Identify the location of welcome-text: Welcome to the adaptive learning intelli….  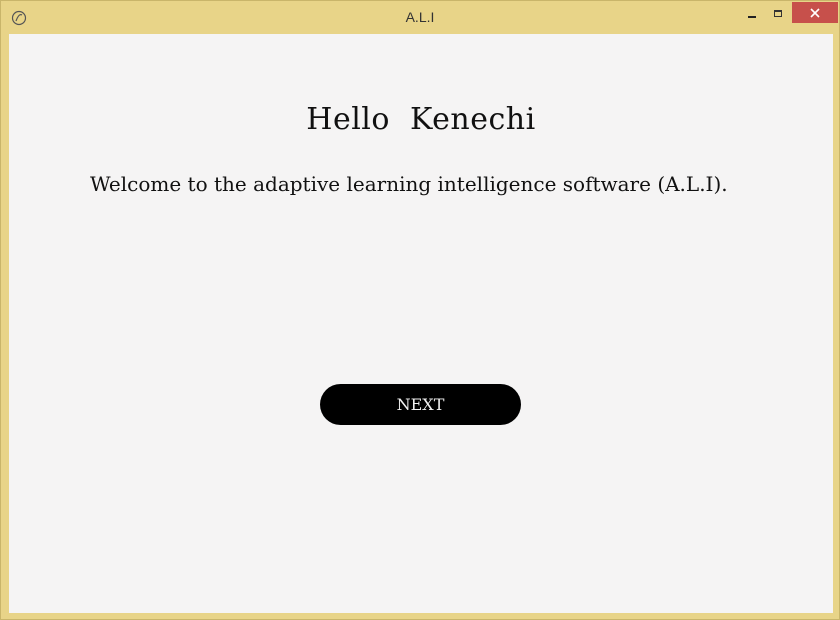
(409, 184).